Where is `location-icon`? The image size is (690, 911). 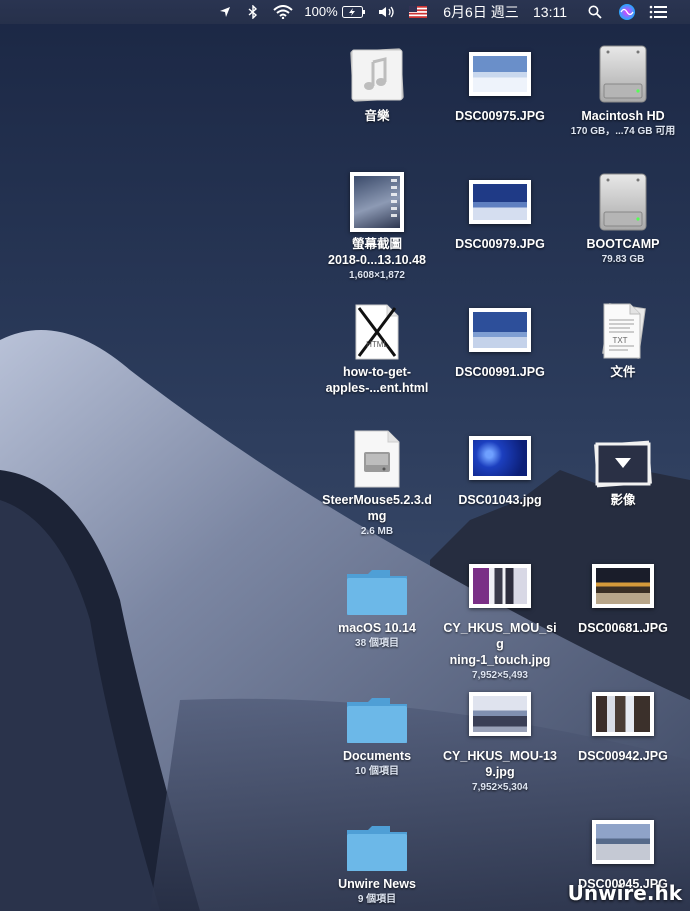
location-icon is located at coordinates (225, 12).